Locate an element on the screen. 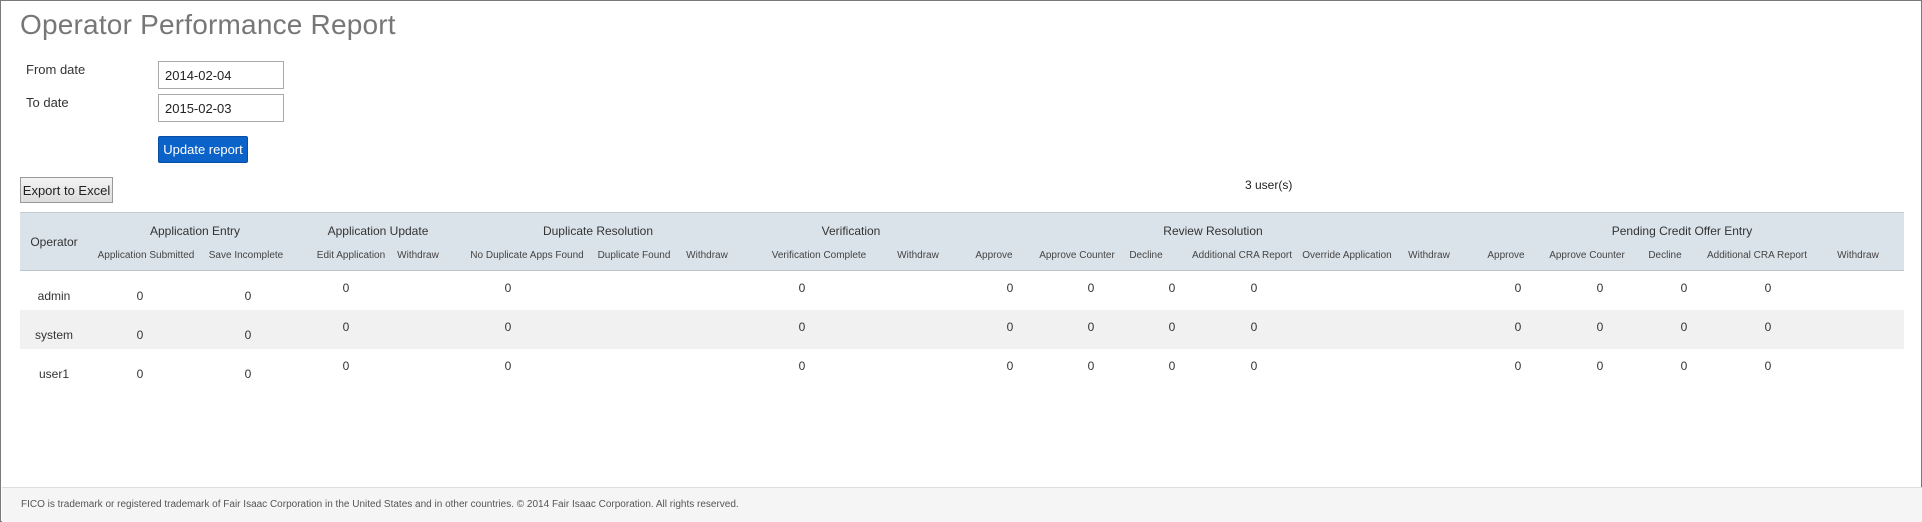  group-header: Duplicate Resolution is located at coordinates (598, 231).